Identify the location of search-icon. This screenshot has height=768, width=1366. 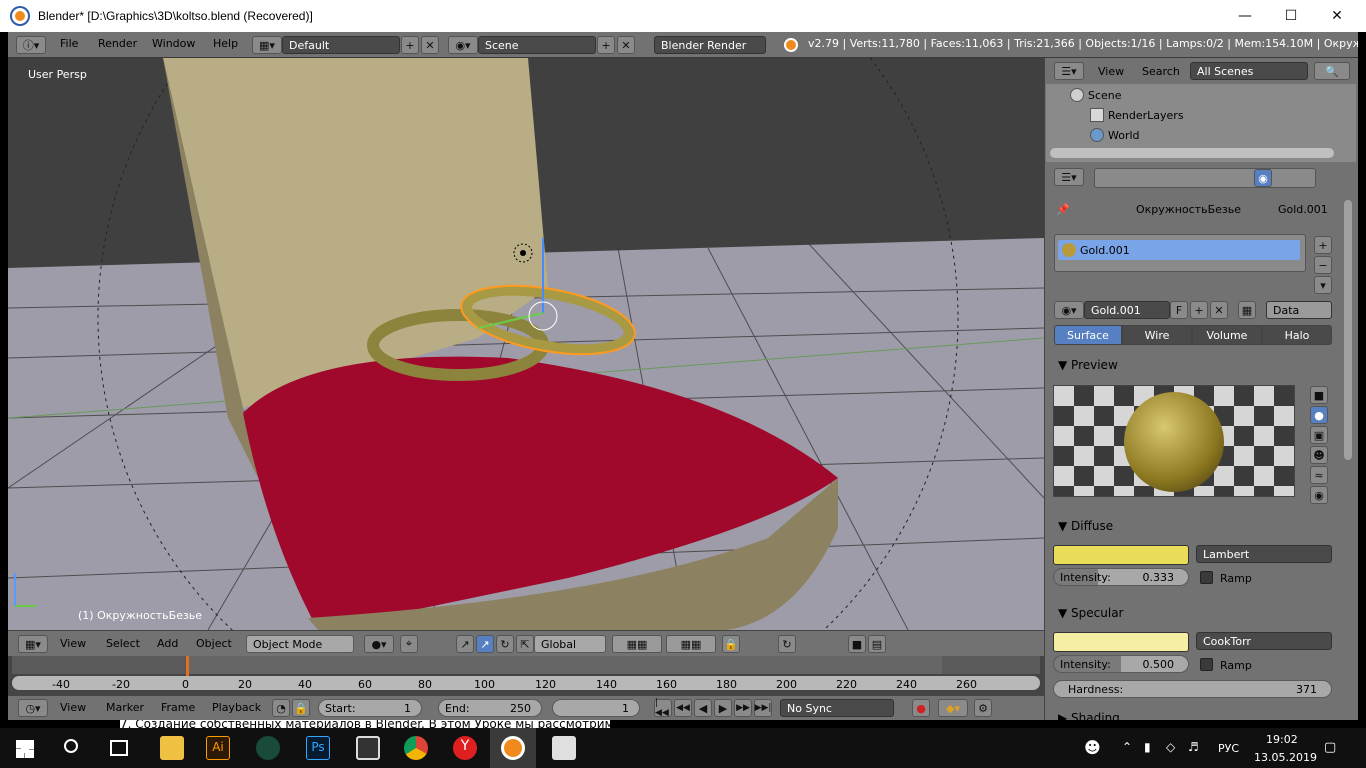
(71, 746).